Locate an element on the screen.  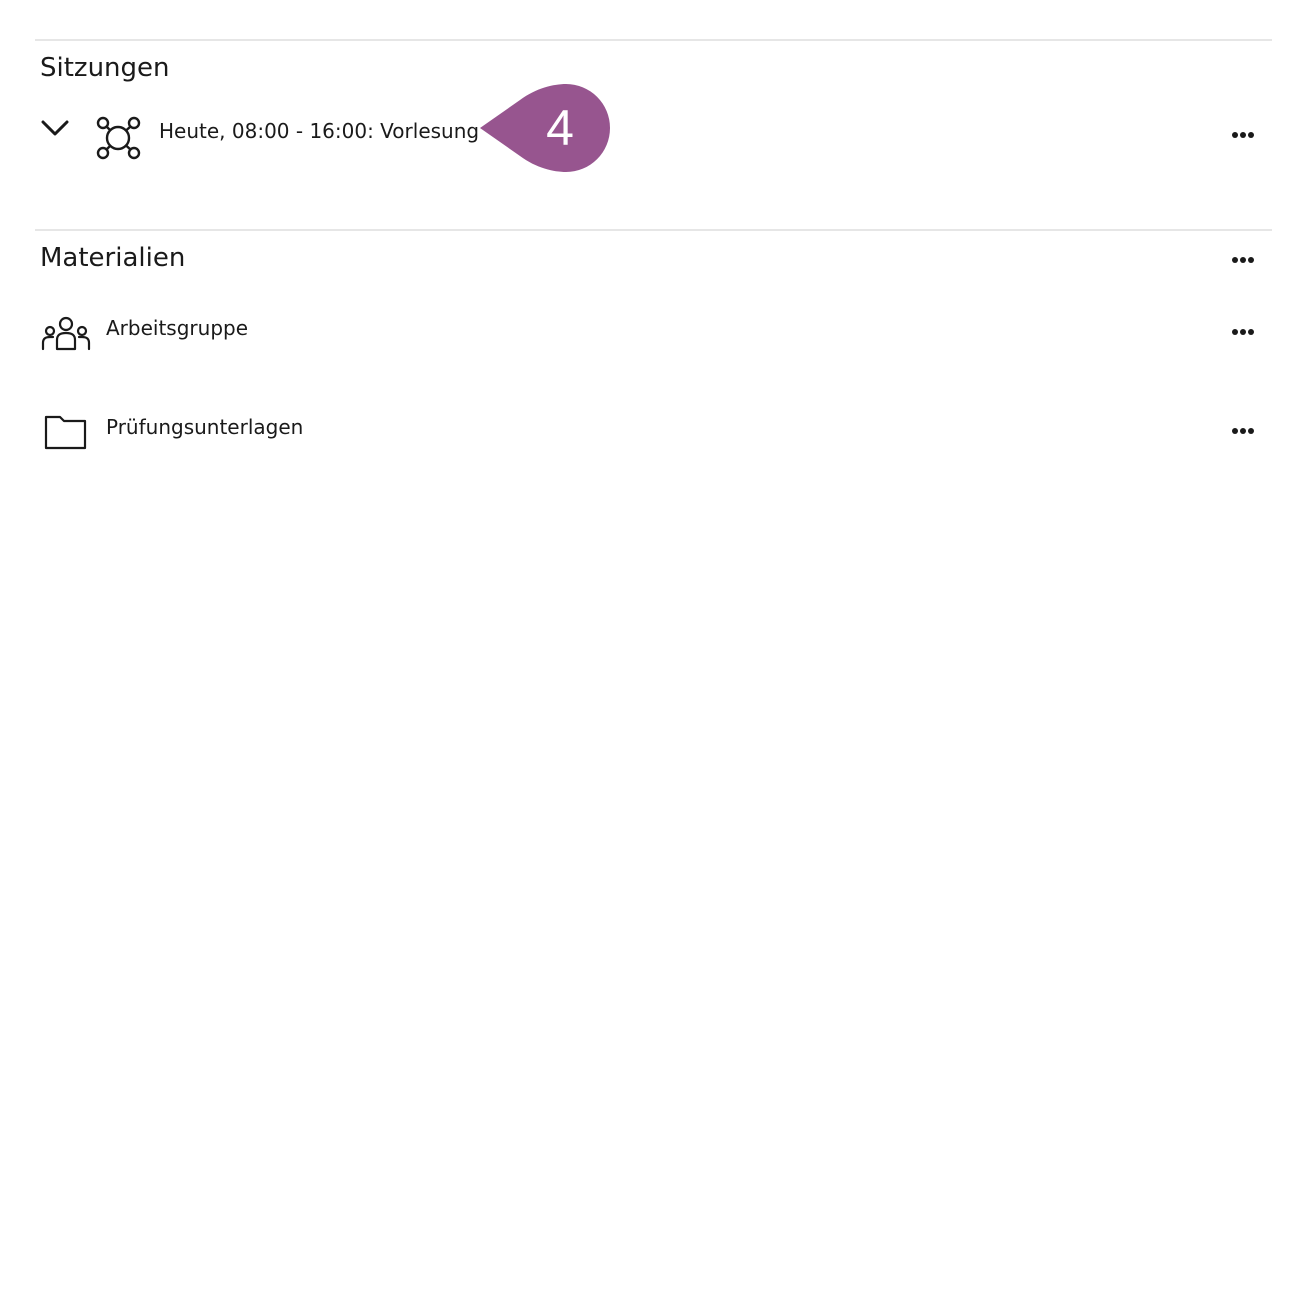
materials-more-button is located at coordinates (1243, 260).